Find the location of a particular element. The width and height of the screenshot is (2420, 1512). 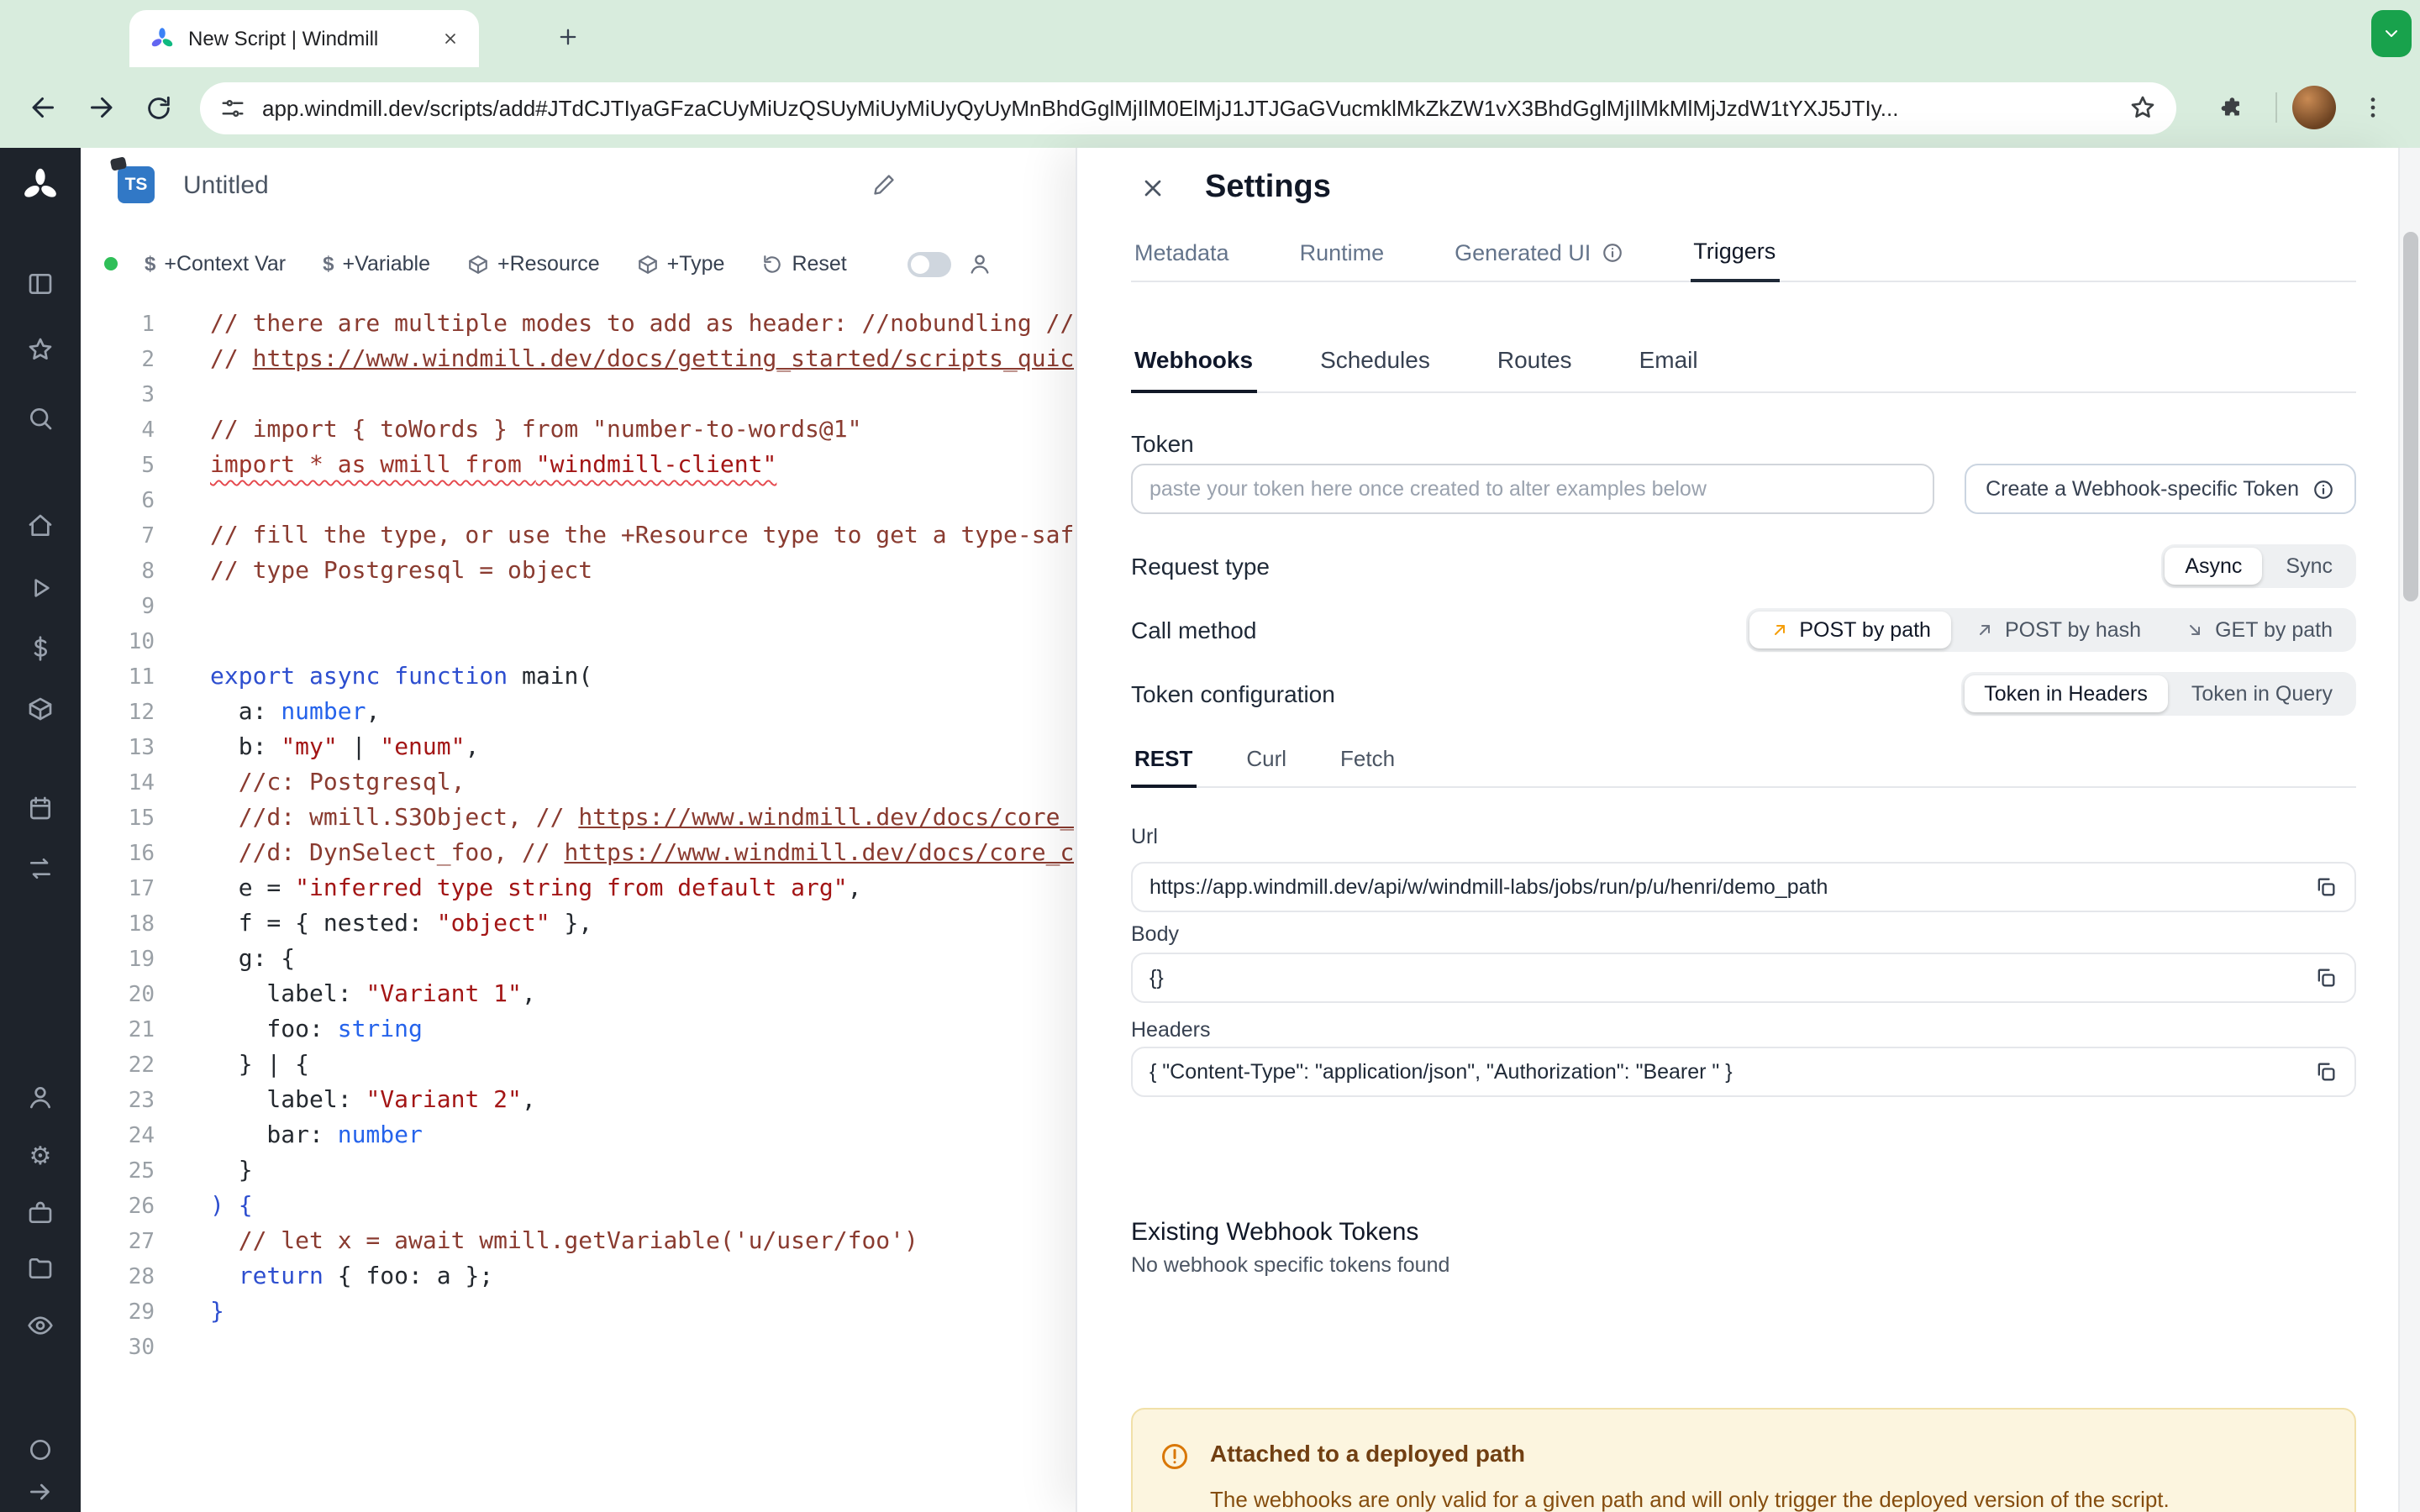

add-variable-button: $ +Variable is located at coordinates (376, 264).